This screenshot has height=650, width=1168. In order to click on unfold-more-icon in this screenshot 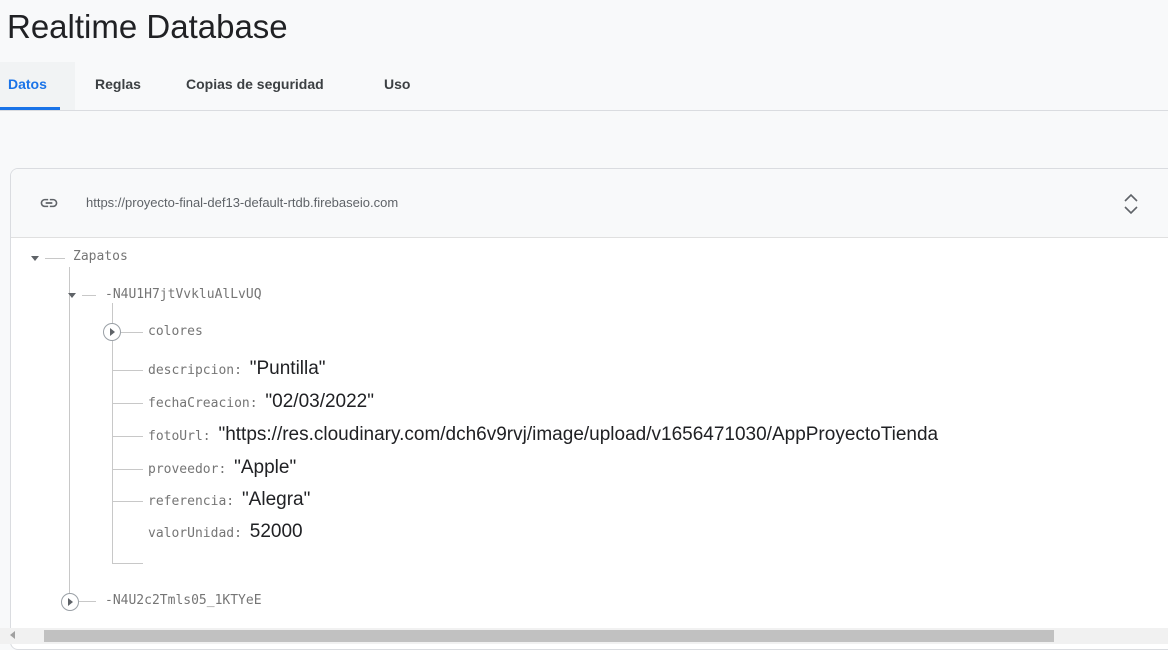, I will do `click(1131, 204)`.